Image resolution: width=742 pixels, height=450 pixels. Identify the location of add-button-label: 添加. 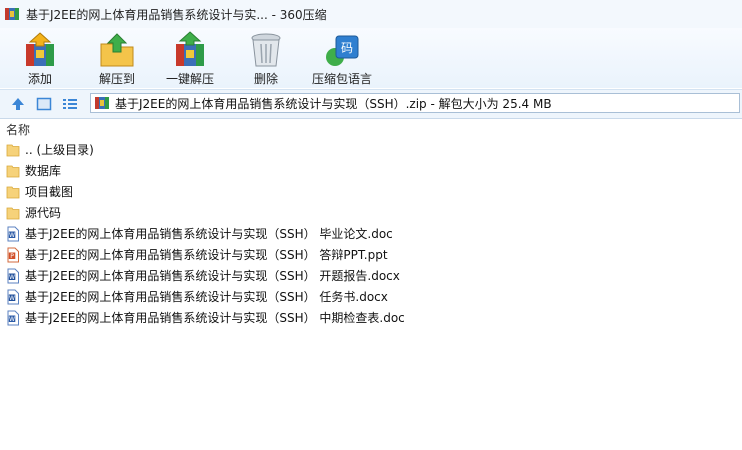
(39, 79).